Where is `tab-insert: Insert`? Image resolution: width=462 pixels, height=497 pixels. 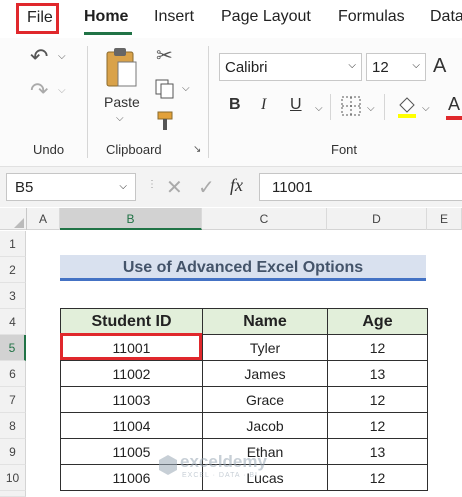
tab-insert: Insert is located at coordinates (174, 17).